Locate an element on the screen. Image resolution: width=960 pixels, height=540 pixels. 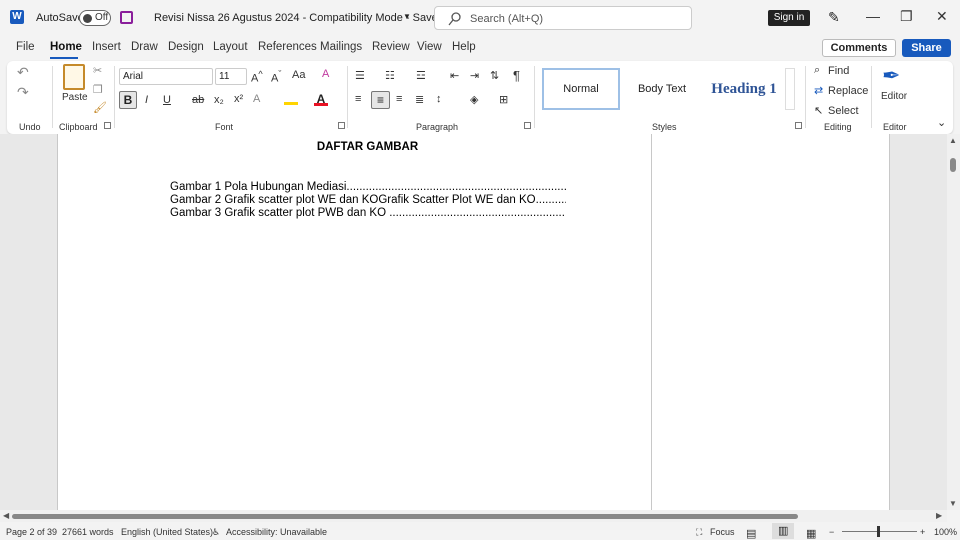
chevron-down-icon: ▼ is located at coordinates (407, 16).